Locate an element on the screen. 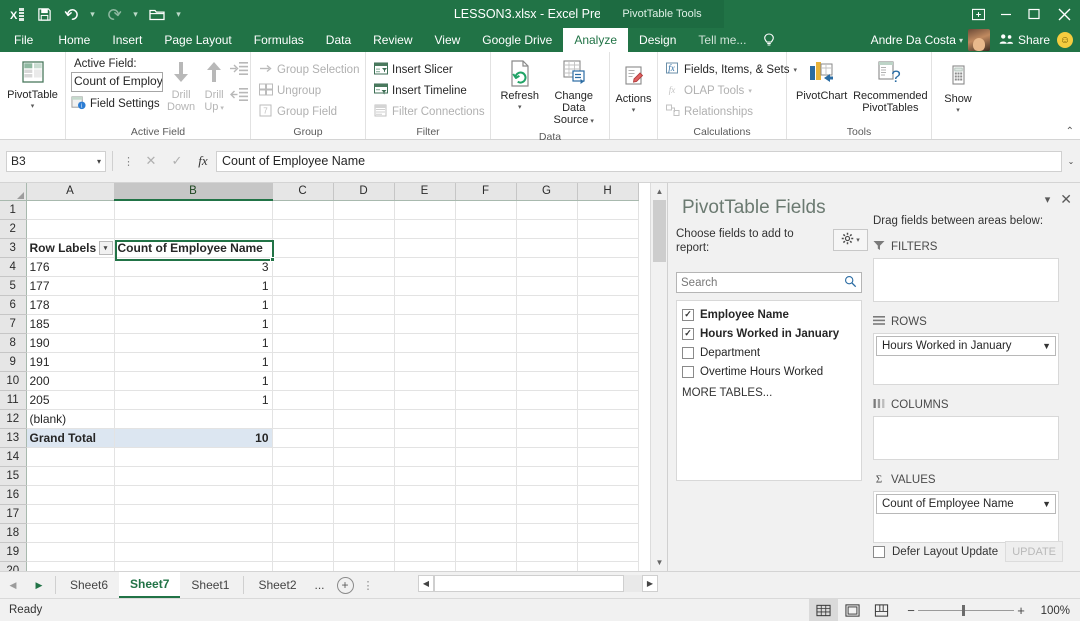 The width and height of the screenshot is (1080, 621). cell-h4 is located at coordinates (608, 267).